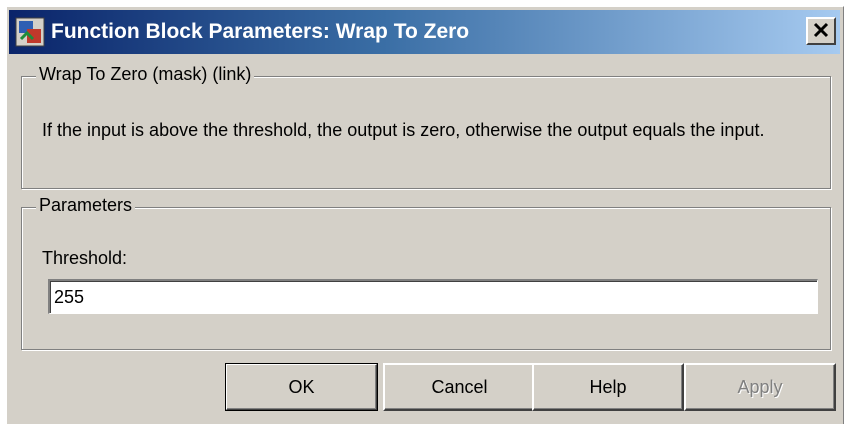 Image resolution: width=850 pixels, height=424 pixels. Describe the element at coordinates (459, 387) in the screenshot. I see `cancel-button: Cancel` at that location.